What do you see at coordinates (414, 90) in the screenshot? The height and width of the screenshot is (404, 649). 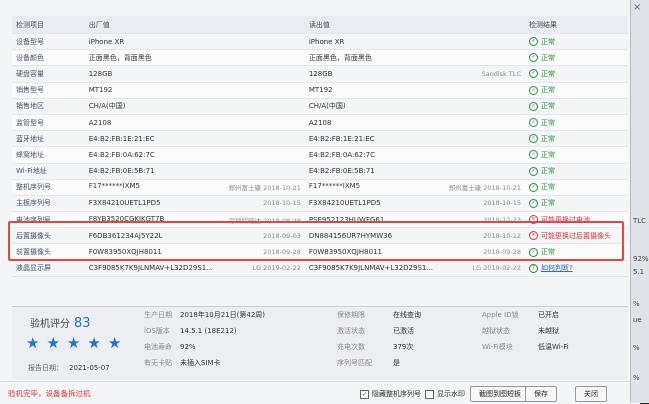 I see `row-read-value: MT192` at bounding box center [414, 90].